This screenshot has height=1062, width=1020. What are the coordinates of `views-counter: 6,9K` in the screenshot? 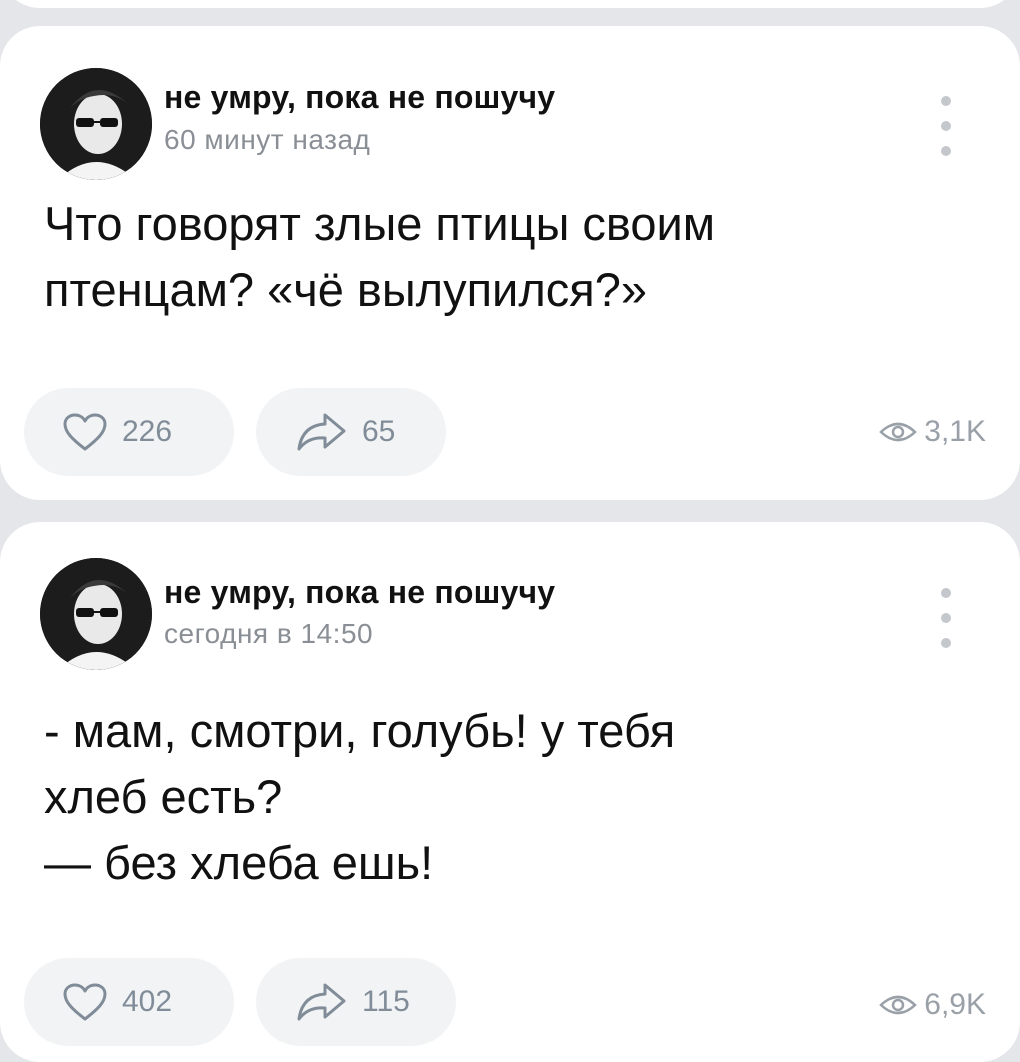 It's located at (932, 1005).